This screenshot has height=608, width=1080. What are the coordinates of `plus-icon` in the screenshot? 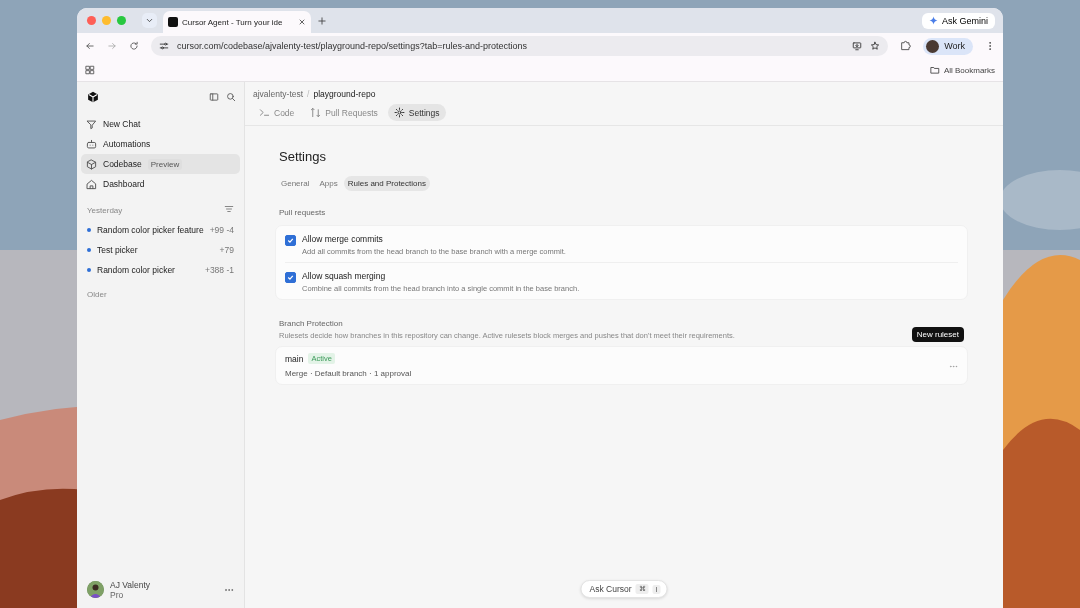 It's located at (322, 20).